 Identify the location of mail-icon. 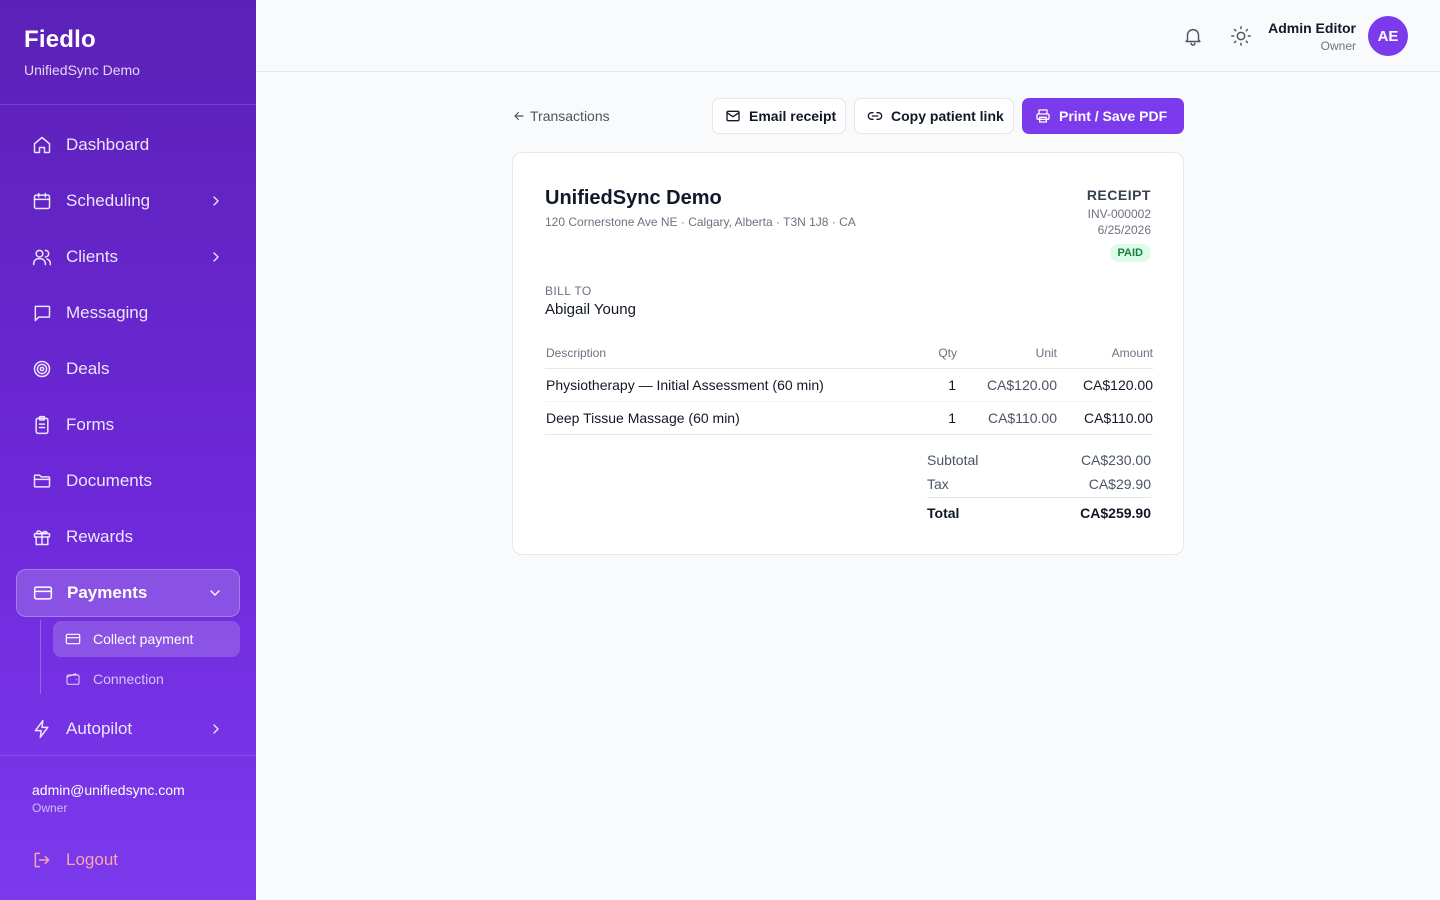
(733, 116).